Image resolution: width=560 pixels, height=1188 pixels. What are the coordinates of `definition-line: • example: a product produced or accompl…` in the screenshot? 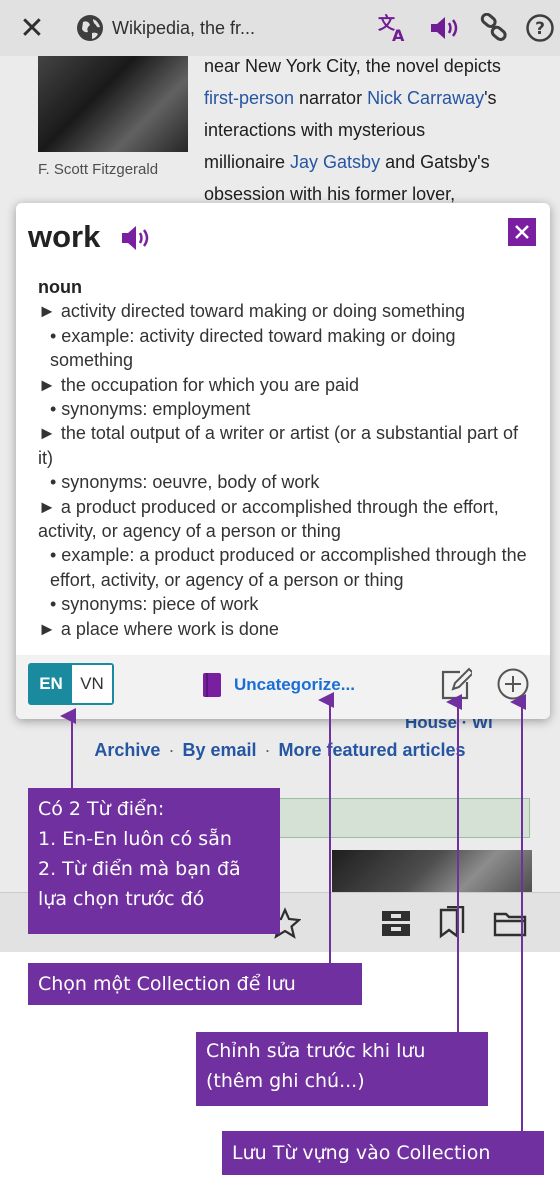 It's located at (288, 567).